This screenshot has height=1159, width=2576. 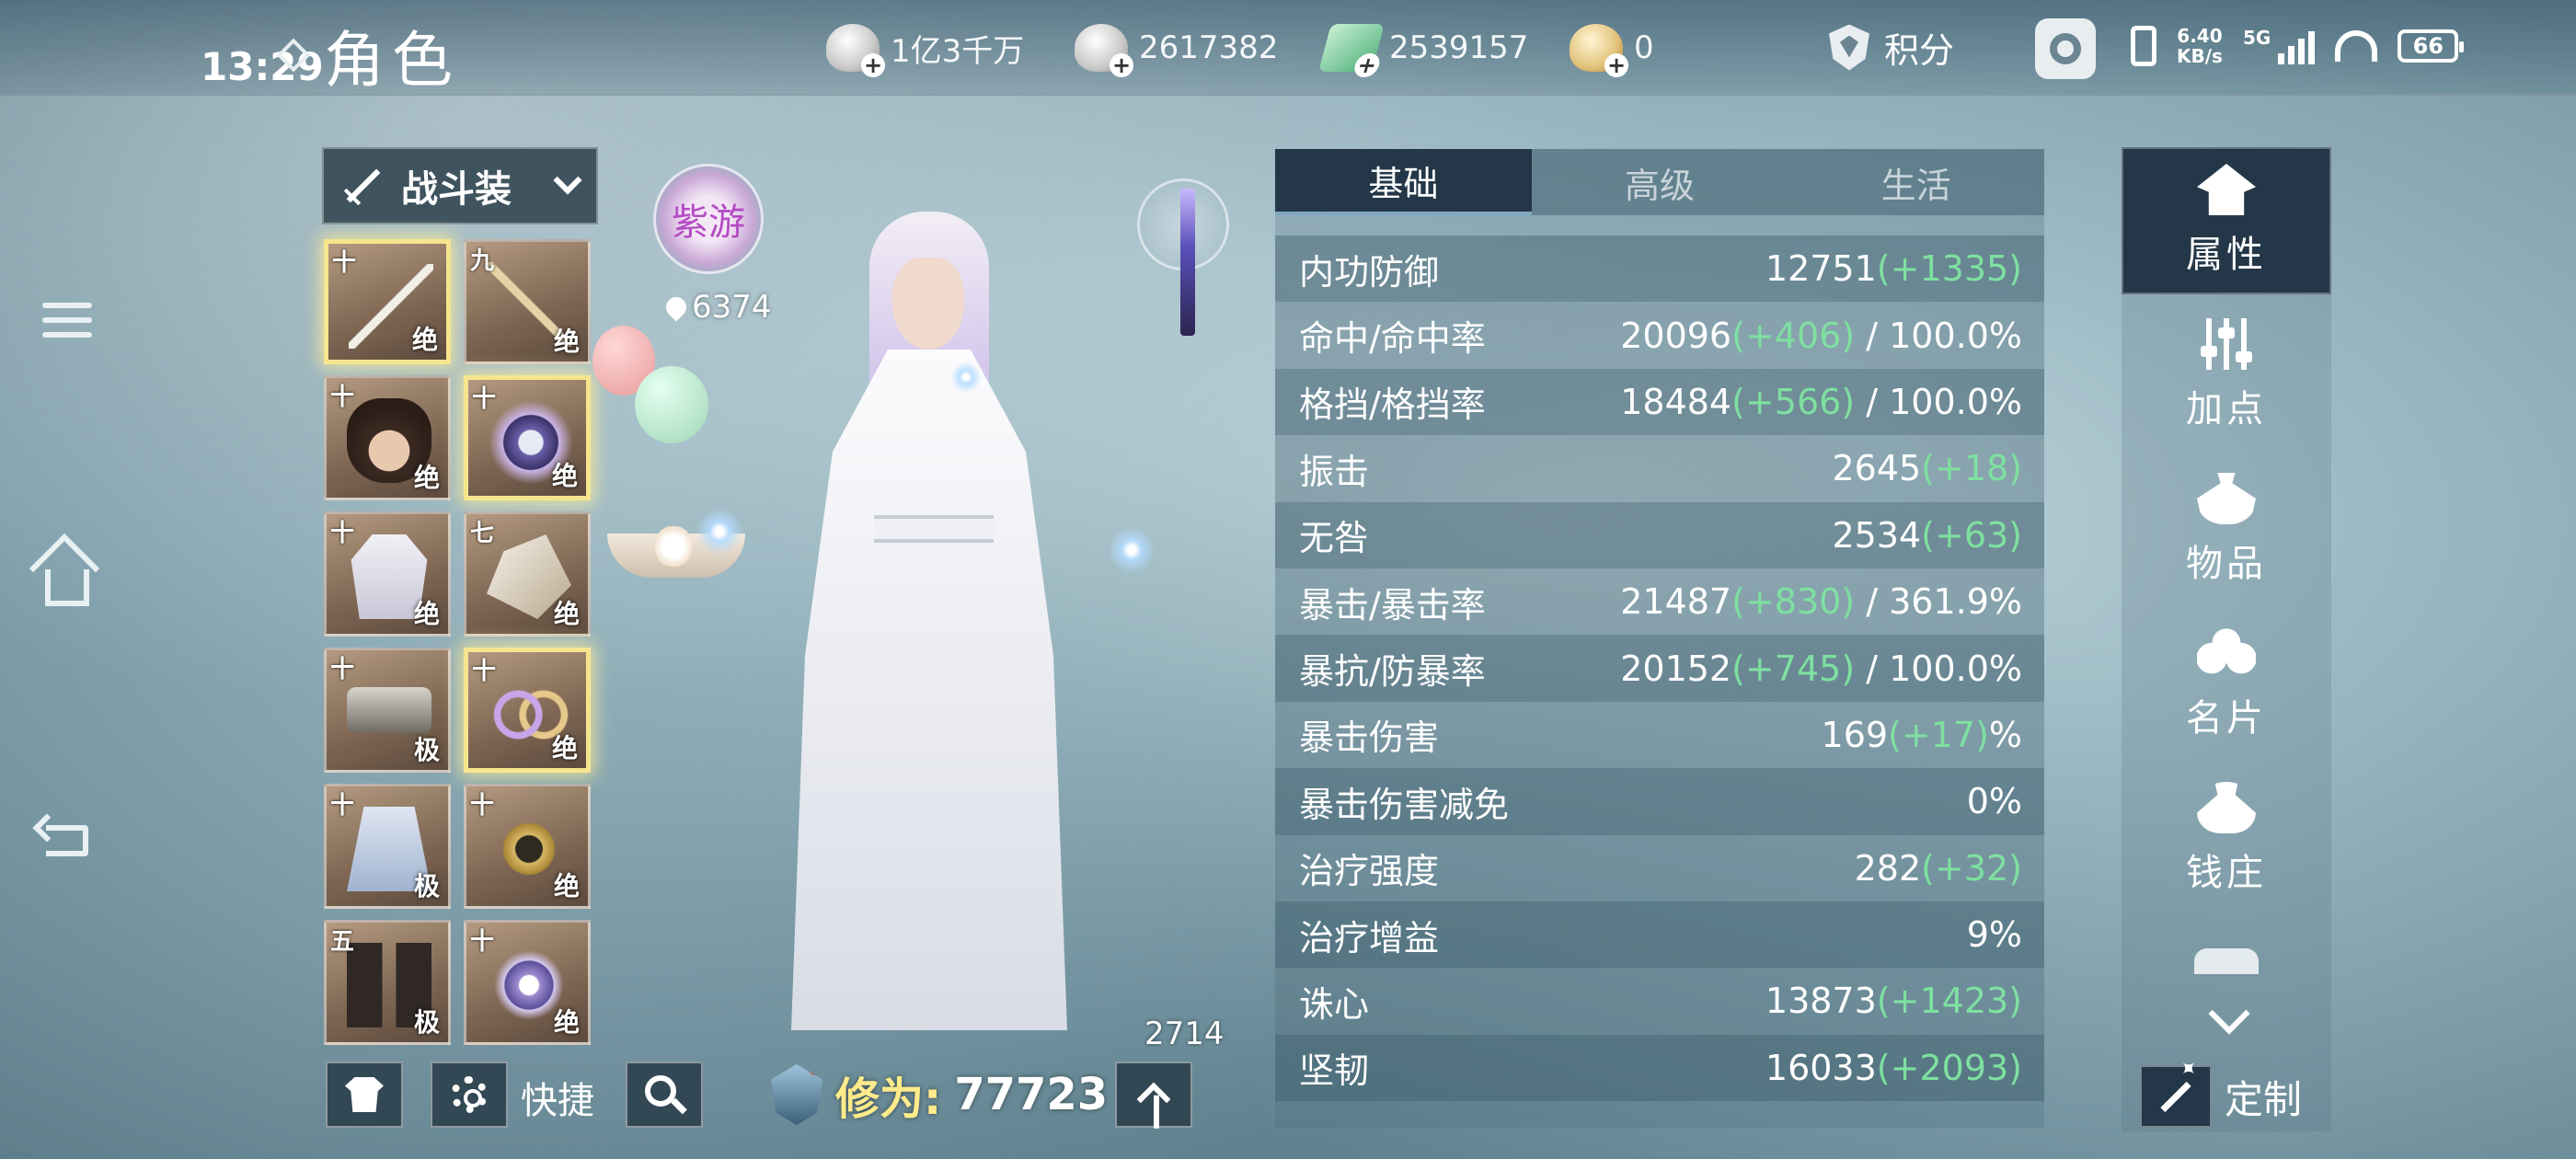 I want to click on points-label: 积分, so click(x=1919, y=50).